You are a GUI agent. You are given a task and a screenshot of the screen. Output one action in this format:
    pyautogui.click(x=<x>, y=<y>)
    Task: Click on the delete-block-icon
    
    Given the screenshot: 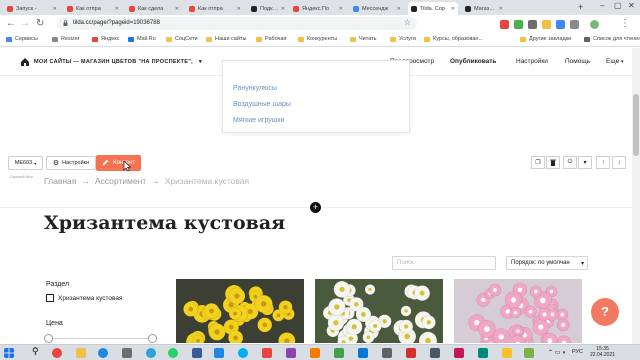 What is the action you would take?
    pyautogui.click(x=553, y=162)
    